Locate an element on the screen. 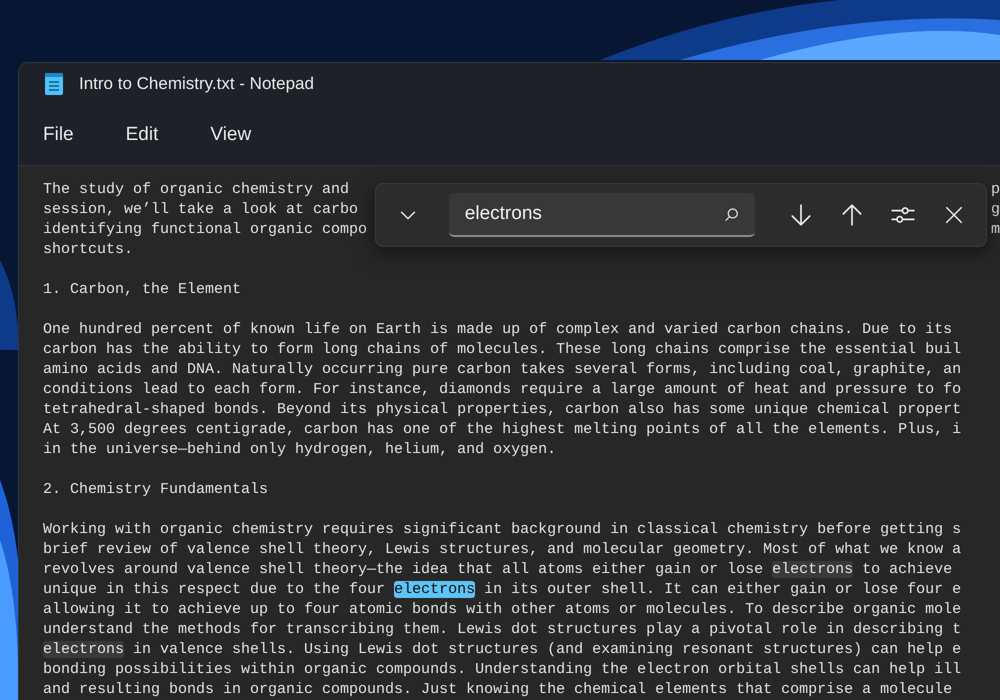 The width and height of the screenshot is (1000, 700). text-fragment: p is located at coordinates (995, 190).